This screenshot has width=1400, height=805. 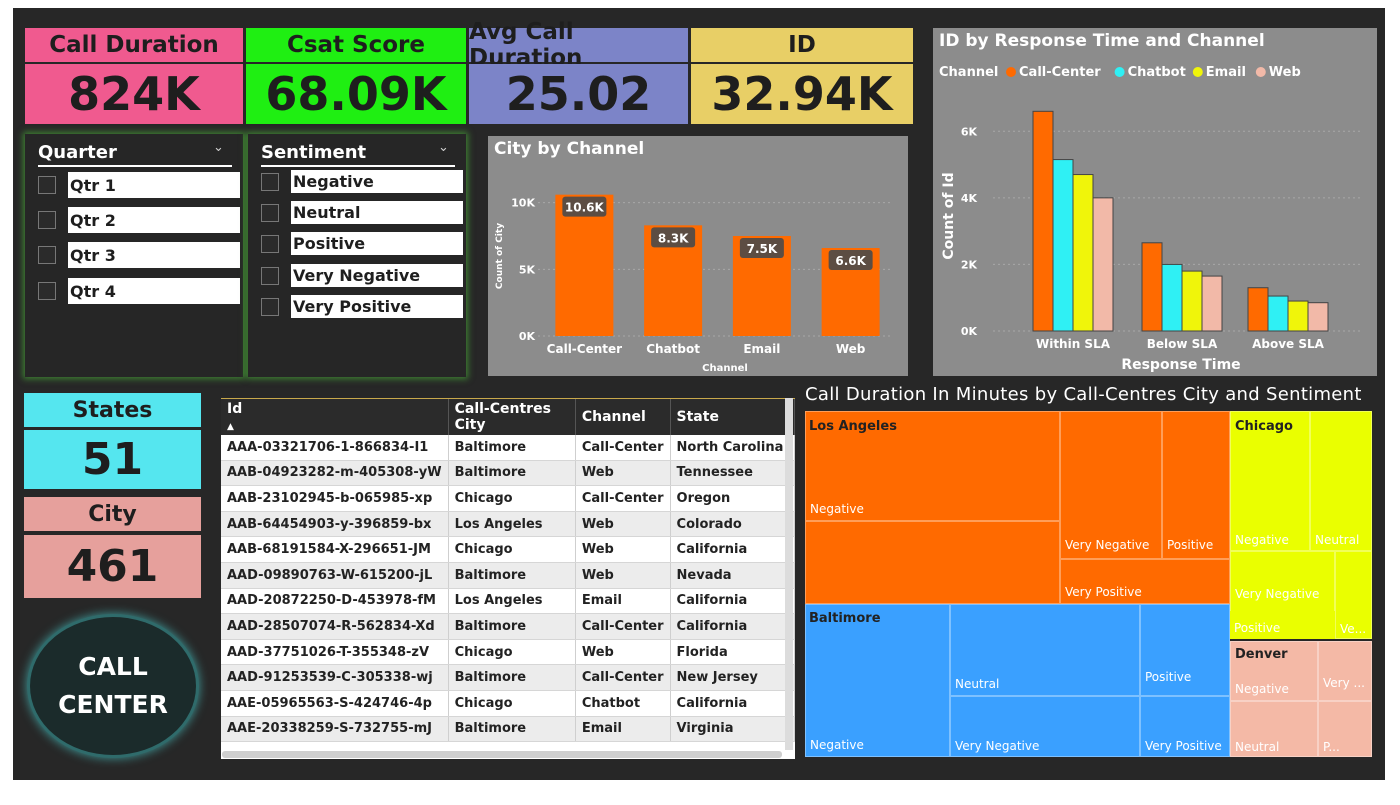 What do you see at coordinates (235, 409) in the screenshot?
I see `column-header-label: Id` at bounding box center [235, 409].